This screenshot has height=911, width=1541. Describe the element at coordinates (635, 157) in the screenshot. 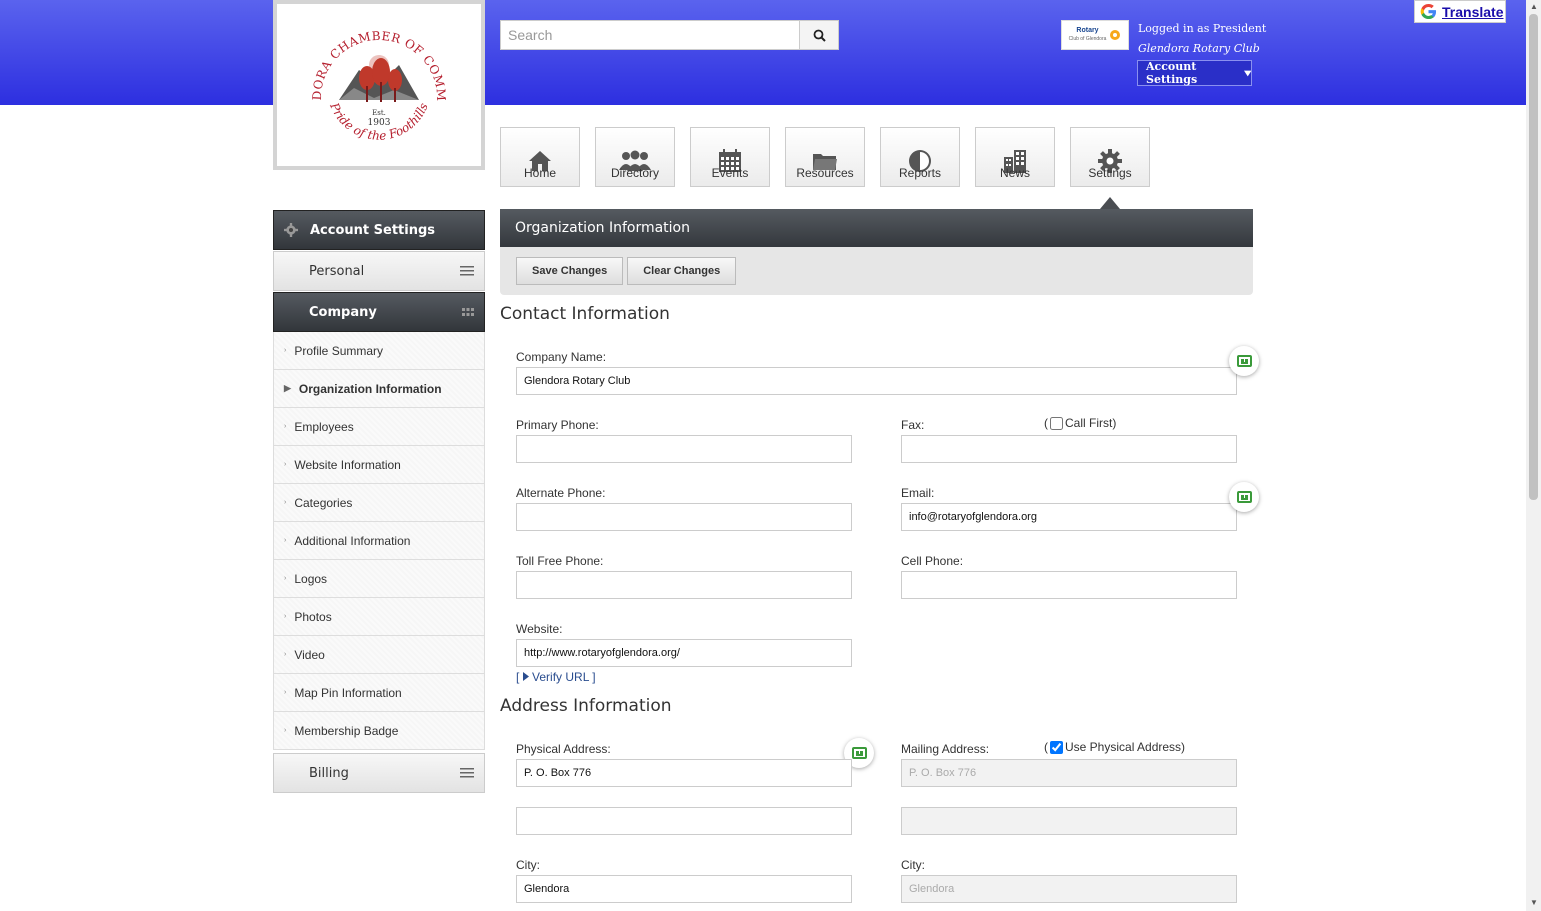

I see `nav-directory: Directory` at that location.